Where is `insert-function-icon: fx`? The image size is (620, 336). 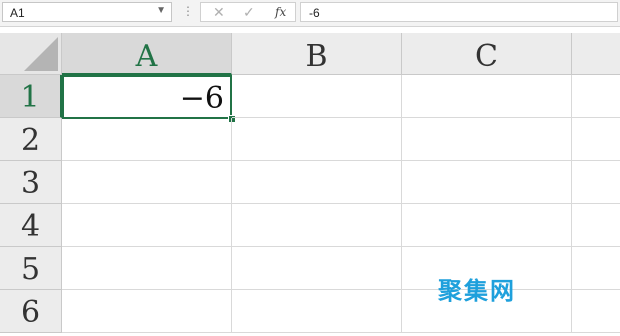 insert-function-icon: fx is located at coordinates (280, 12).